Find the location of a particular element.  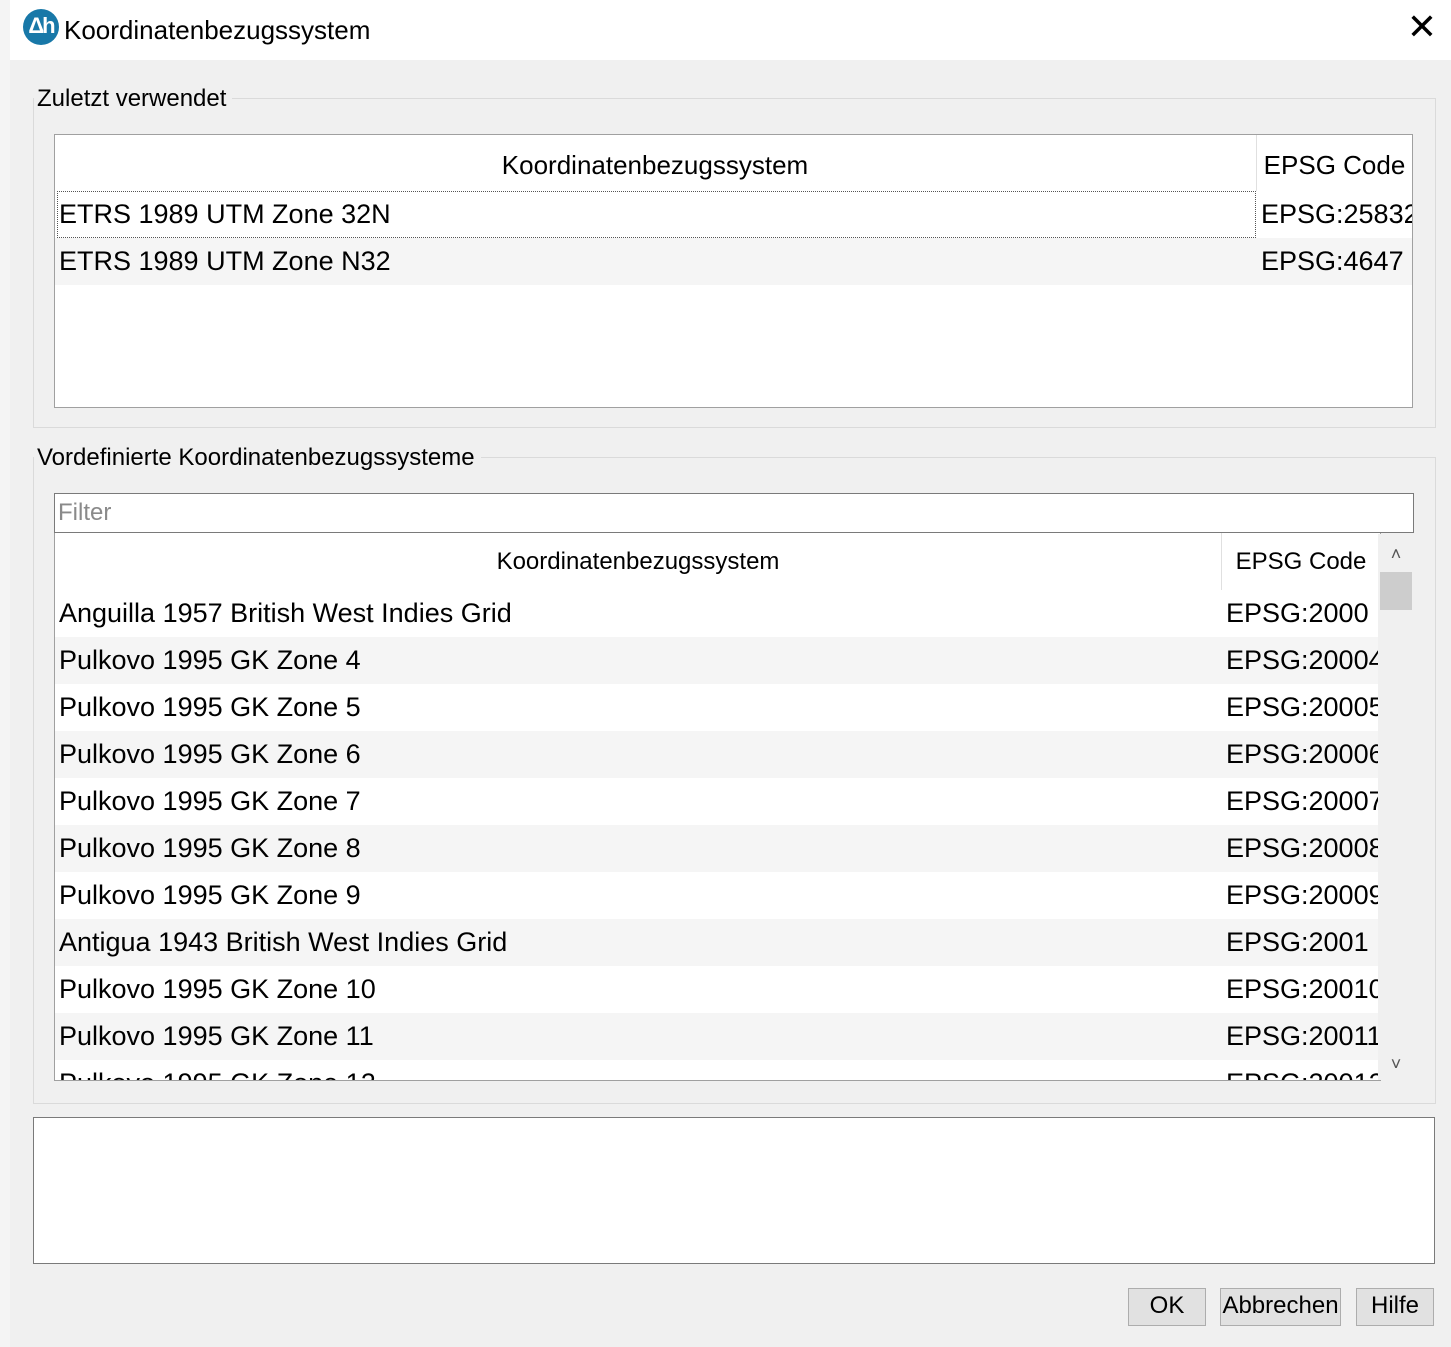

crs-name-cell: Pulkovo 1995 GK Zone 12 is located at coordinates (217, 1070).